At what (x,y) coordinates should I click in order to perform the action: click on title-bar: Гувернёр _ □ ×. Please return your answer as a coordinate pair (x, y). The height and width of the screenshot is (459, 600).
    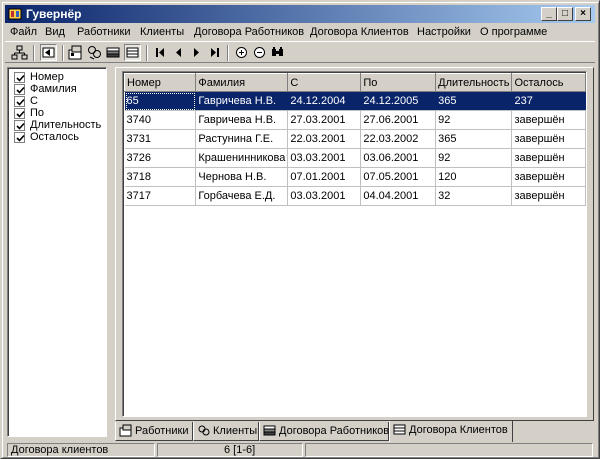
    Looking at the image, I should click on (300, 14).